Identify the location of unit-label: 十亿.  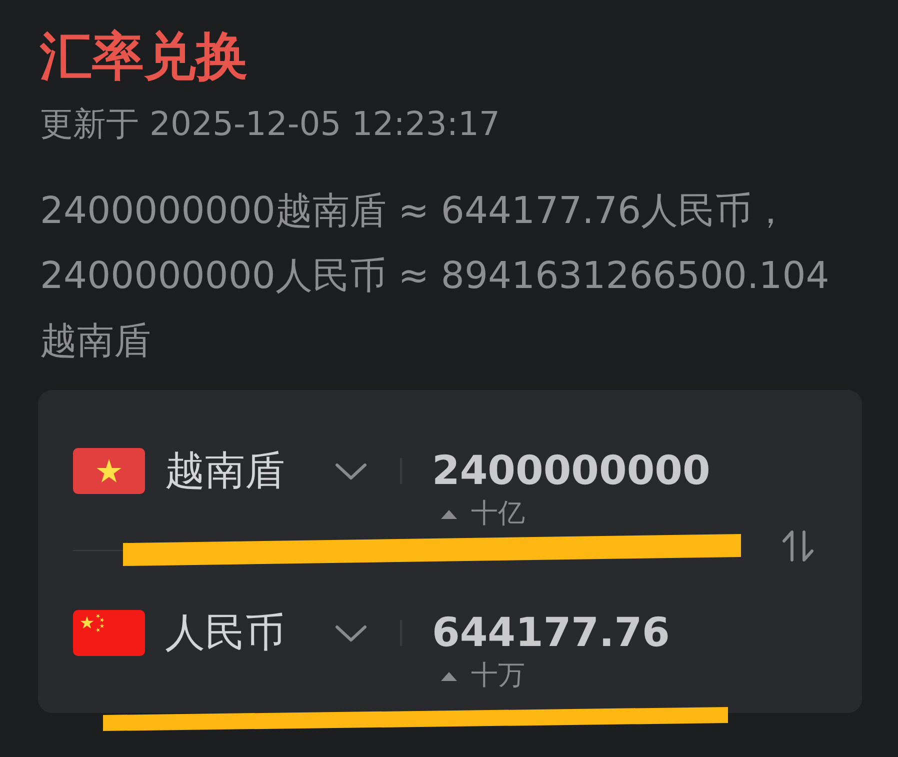
(498, 514).